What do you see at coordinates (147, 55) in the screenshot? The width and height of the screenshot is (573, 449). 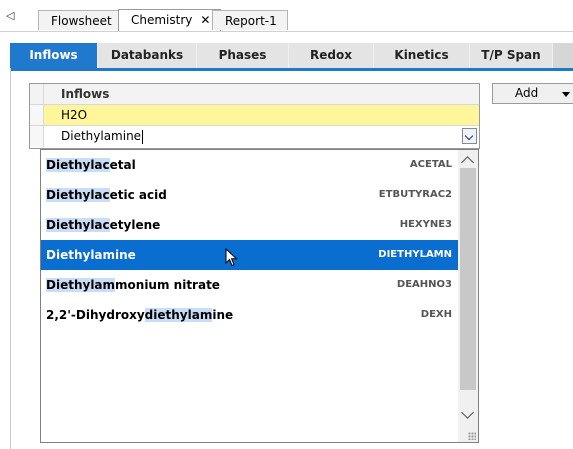 I see `subtab-databanks: Databanks` at bounding box center [147, 55].